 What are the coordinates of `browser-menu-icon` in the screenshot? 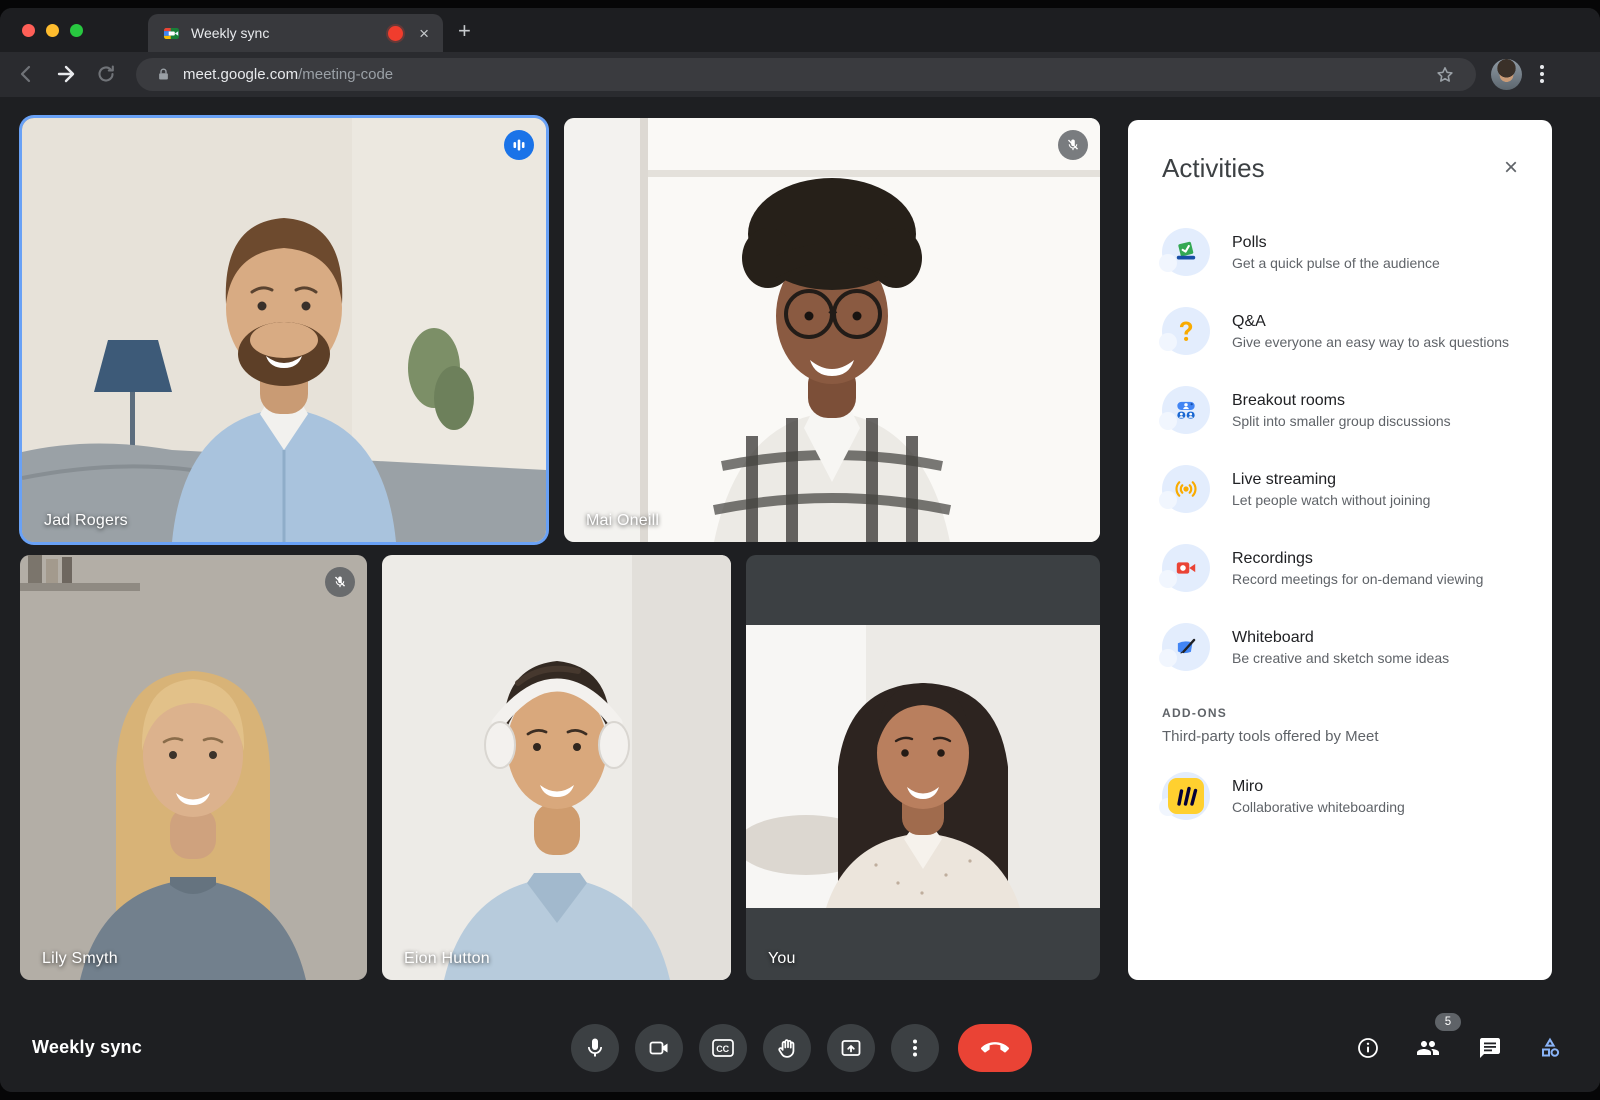 It's located at (1542, 74).